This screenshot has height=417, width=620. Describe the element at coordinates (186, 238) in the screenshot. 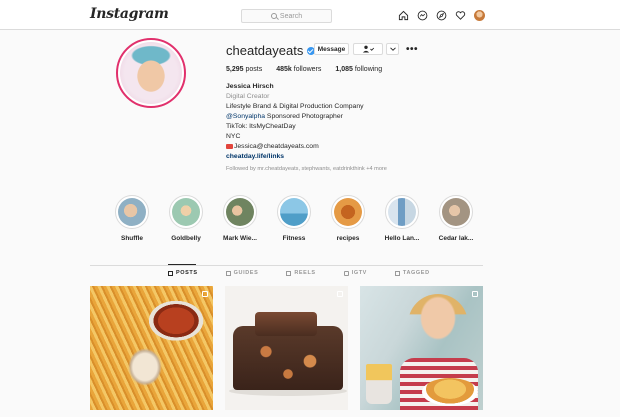

I see `highlight-label: Goldbelly` at that location.